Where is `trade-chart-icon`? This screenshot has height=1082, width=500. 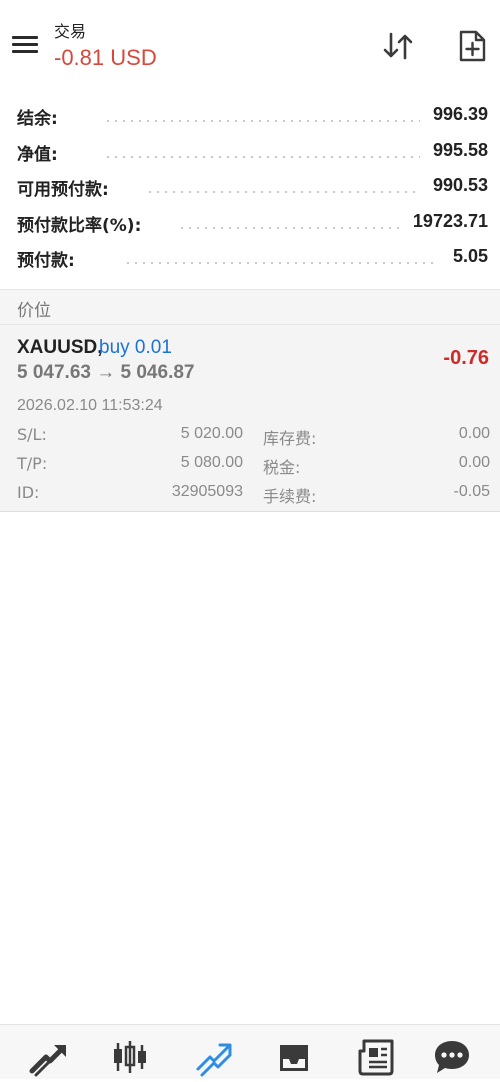 trade-chart-icon is located at coordinates (214, 1057).